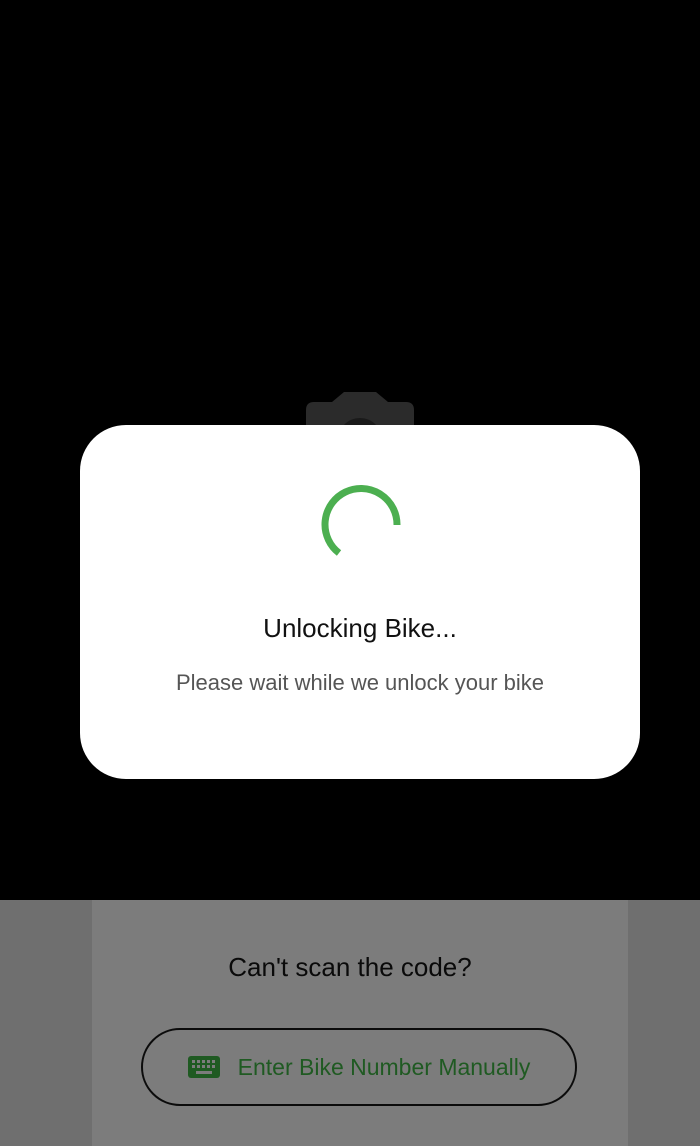 This screenshot has width=700, height=1146. What do you see at coordinates (384, 1066) in the screenshot?
I see `manual-button-label: Enter Bike Number Manually` at bounding box center [384, 1066].